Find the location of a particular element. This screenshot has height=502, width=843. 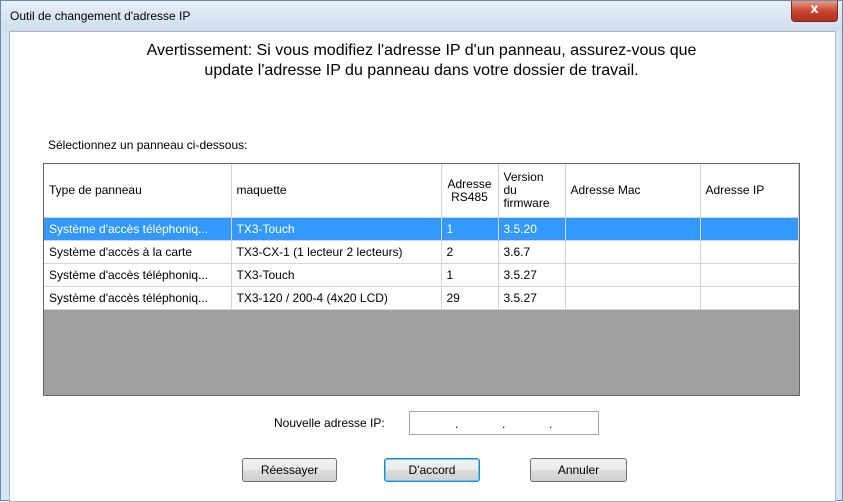

col-header-mac: Adresse Mac is located at coordinates (633, 191).